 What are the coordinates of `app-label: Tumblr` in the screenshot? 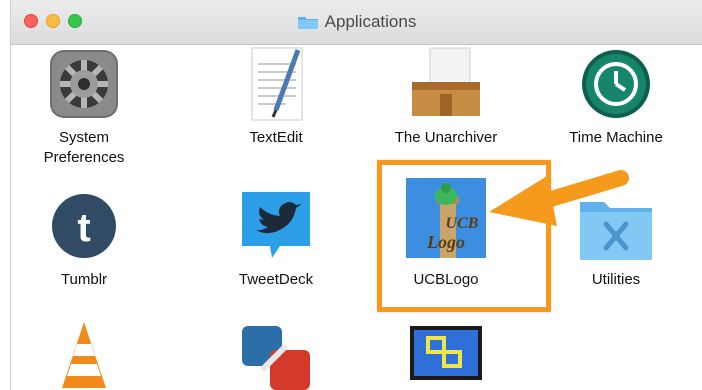 It's located at (84, 279).